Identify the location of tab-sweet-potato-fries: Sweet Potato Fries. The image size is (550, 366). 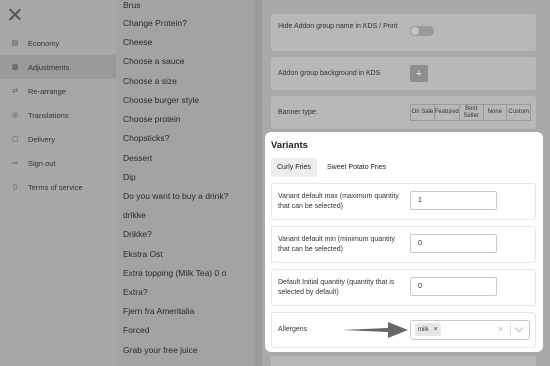
(356, 167).